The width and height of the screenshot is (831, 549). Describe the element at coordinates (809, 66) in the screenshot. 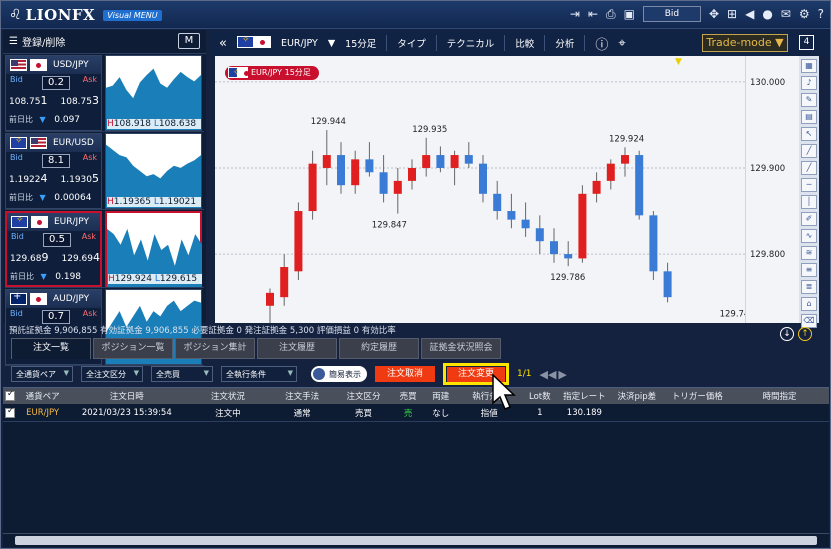

I see `image-tool-icon: ▦` at that location.